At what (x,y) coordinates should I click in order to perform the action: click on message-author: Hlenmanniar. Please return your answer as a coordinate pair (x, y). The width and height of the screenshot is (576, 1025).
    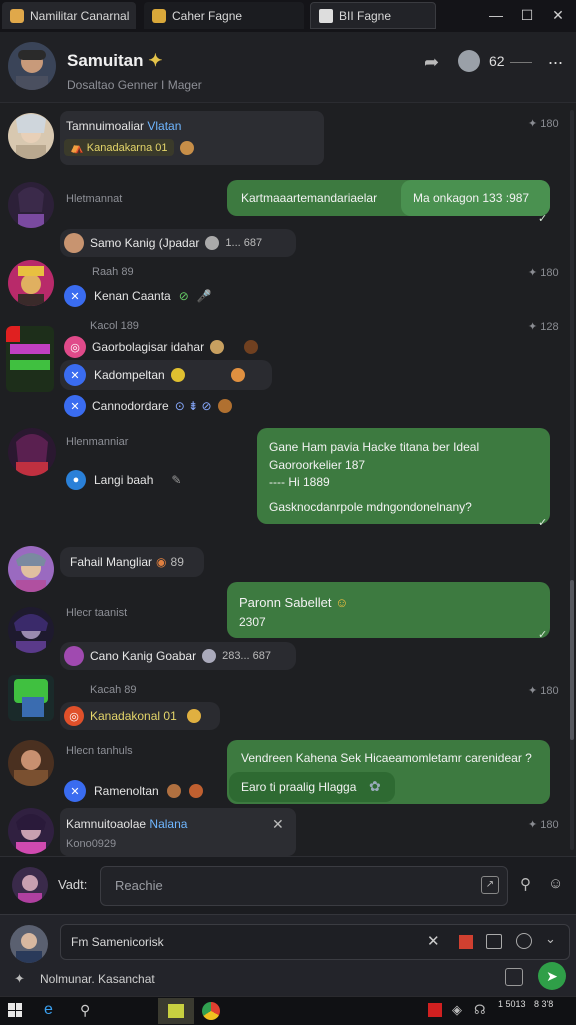
    Looking at the image, I should click on (97, 442).